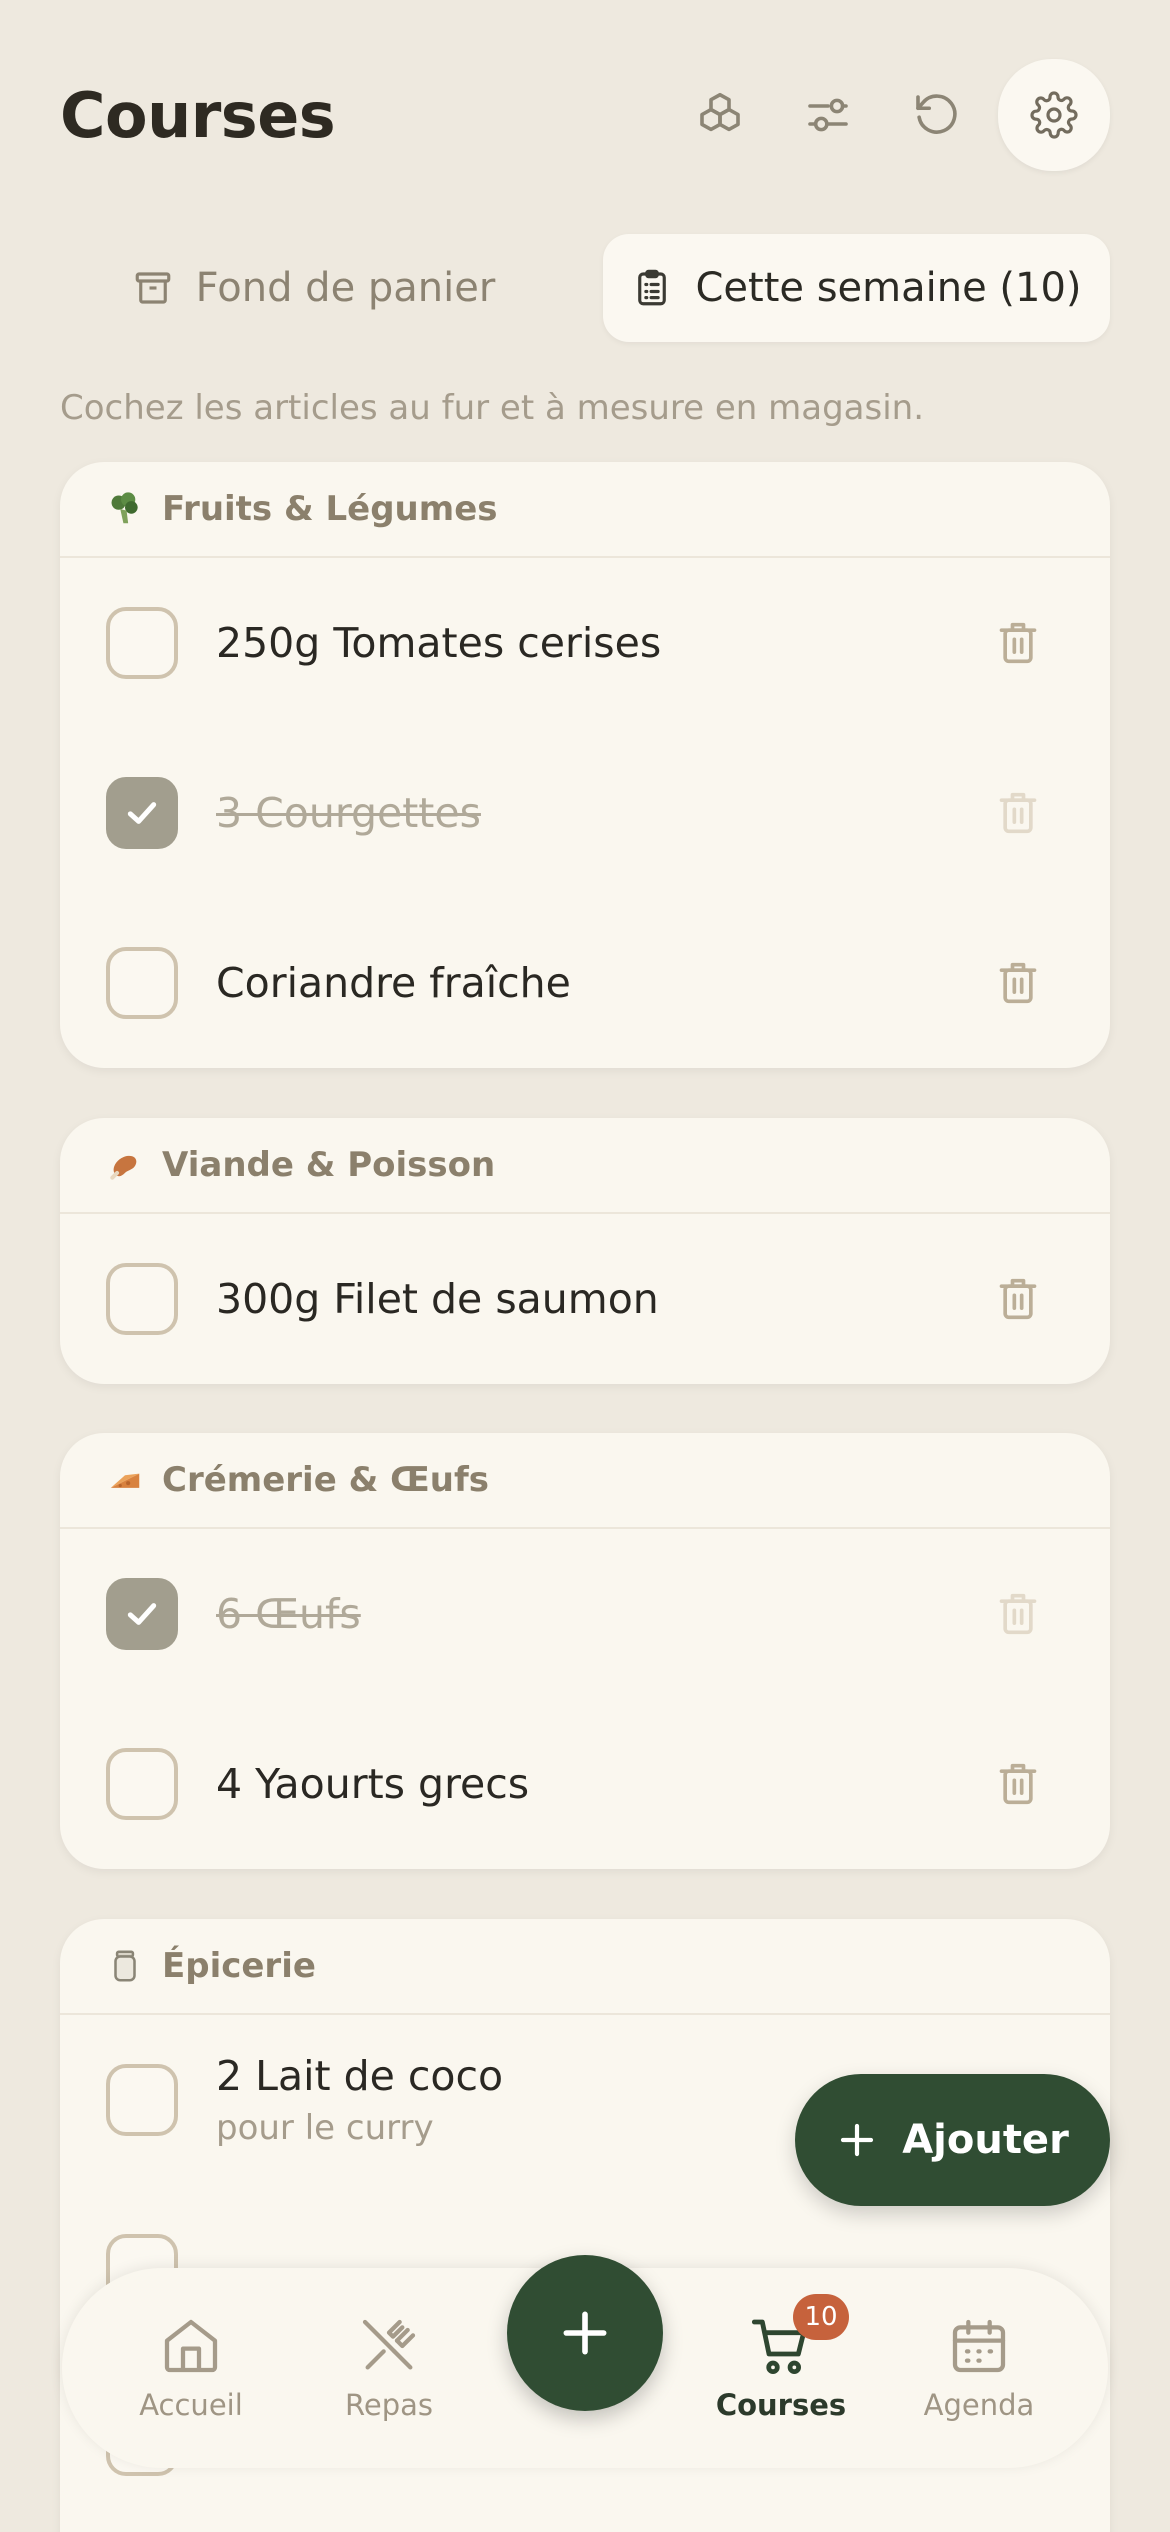  I want to click on nav-label: Courses, so click(781, 2405).